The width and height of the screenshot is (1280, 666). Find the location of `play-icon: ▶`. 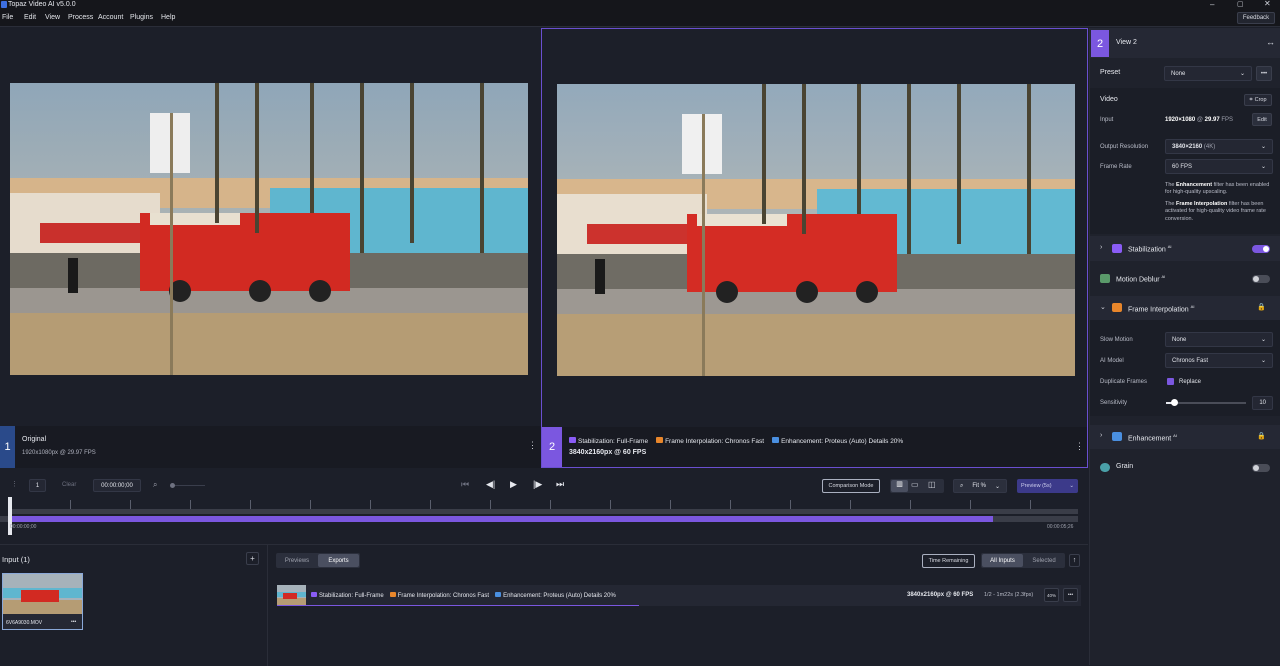

play-icon: ▶ is located at coordinates (513, 484).